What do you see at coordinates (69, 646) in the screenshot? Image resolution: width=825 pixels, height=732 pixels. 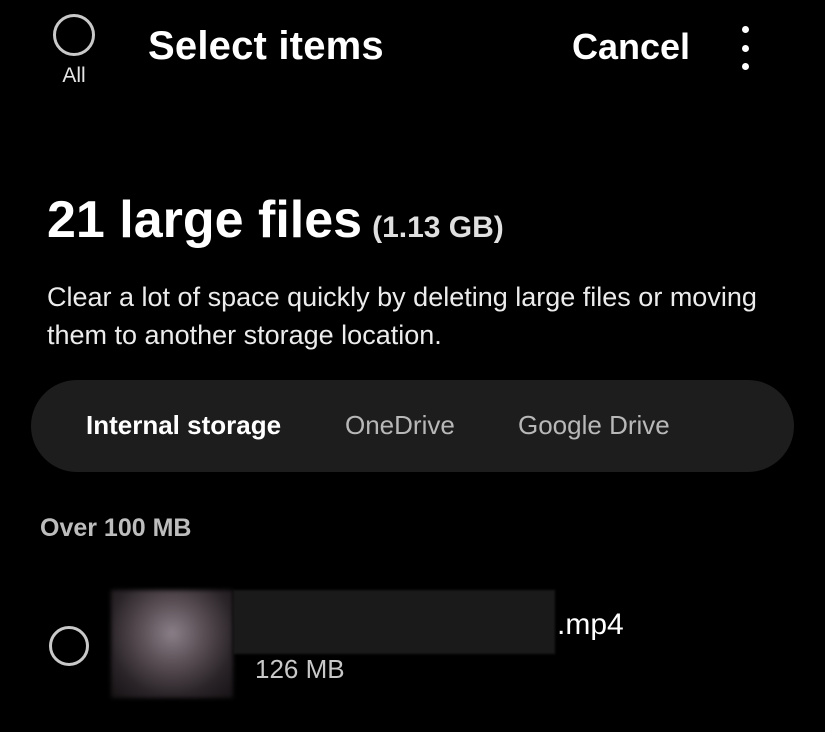 I see `file-select-checkbox` at bounding box center [69, 646].